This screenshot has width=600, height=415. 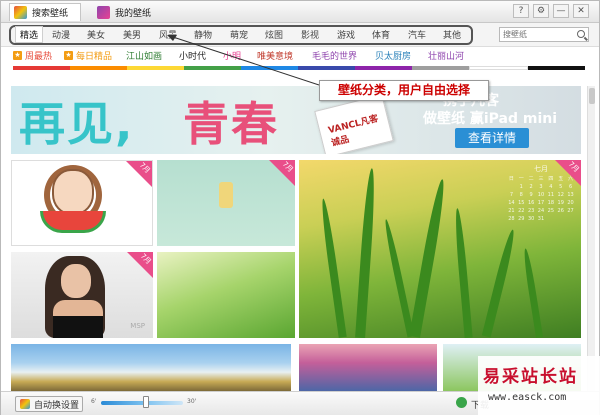 What do you see at coordinates (98, 68) in the screenshot?
I see `color-orange` at bounding box center [98, 68].